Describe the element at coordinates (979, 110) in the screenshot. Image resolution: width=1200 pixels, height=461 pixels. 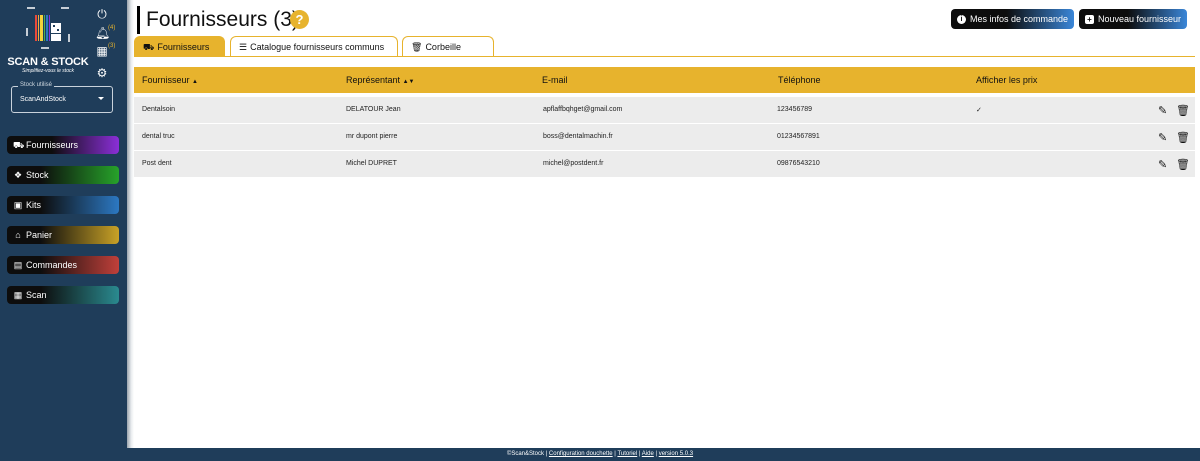
I see `cell-prix-check: ✓` at that location.